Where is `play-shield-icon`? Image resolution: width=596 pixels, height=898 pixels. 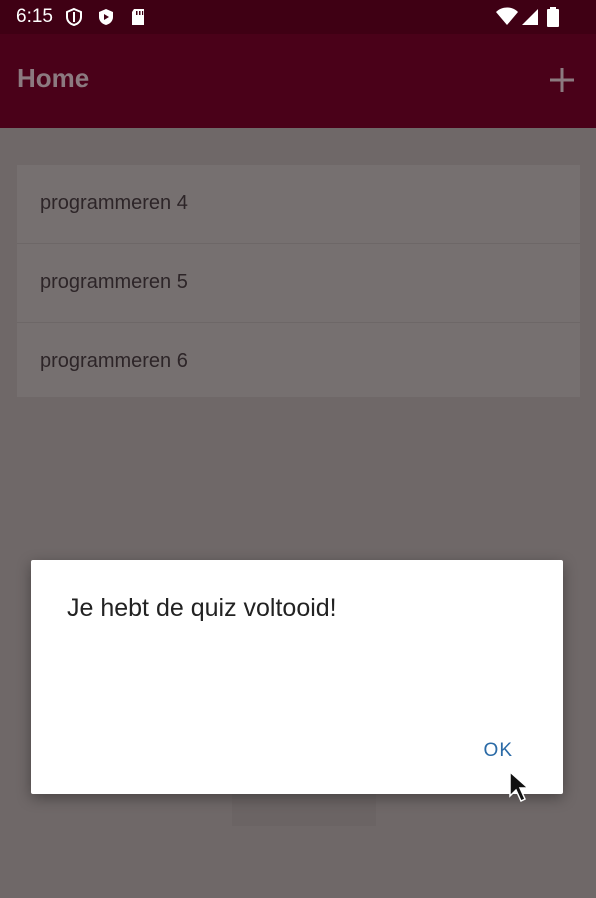 play-shield-icon is located at coordinates (106, 17).